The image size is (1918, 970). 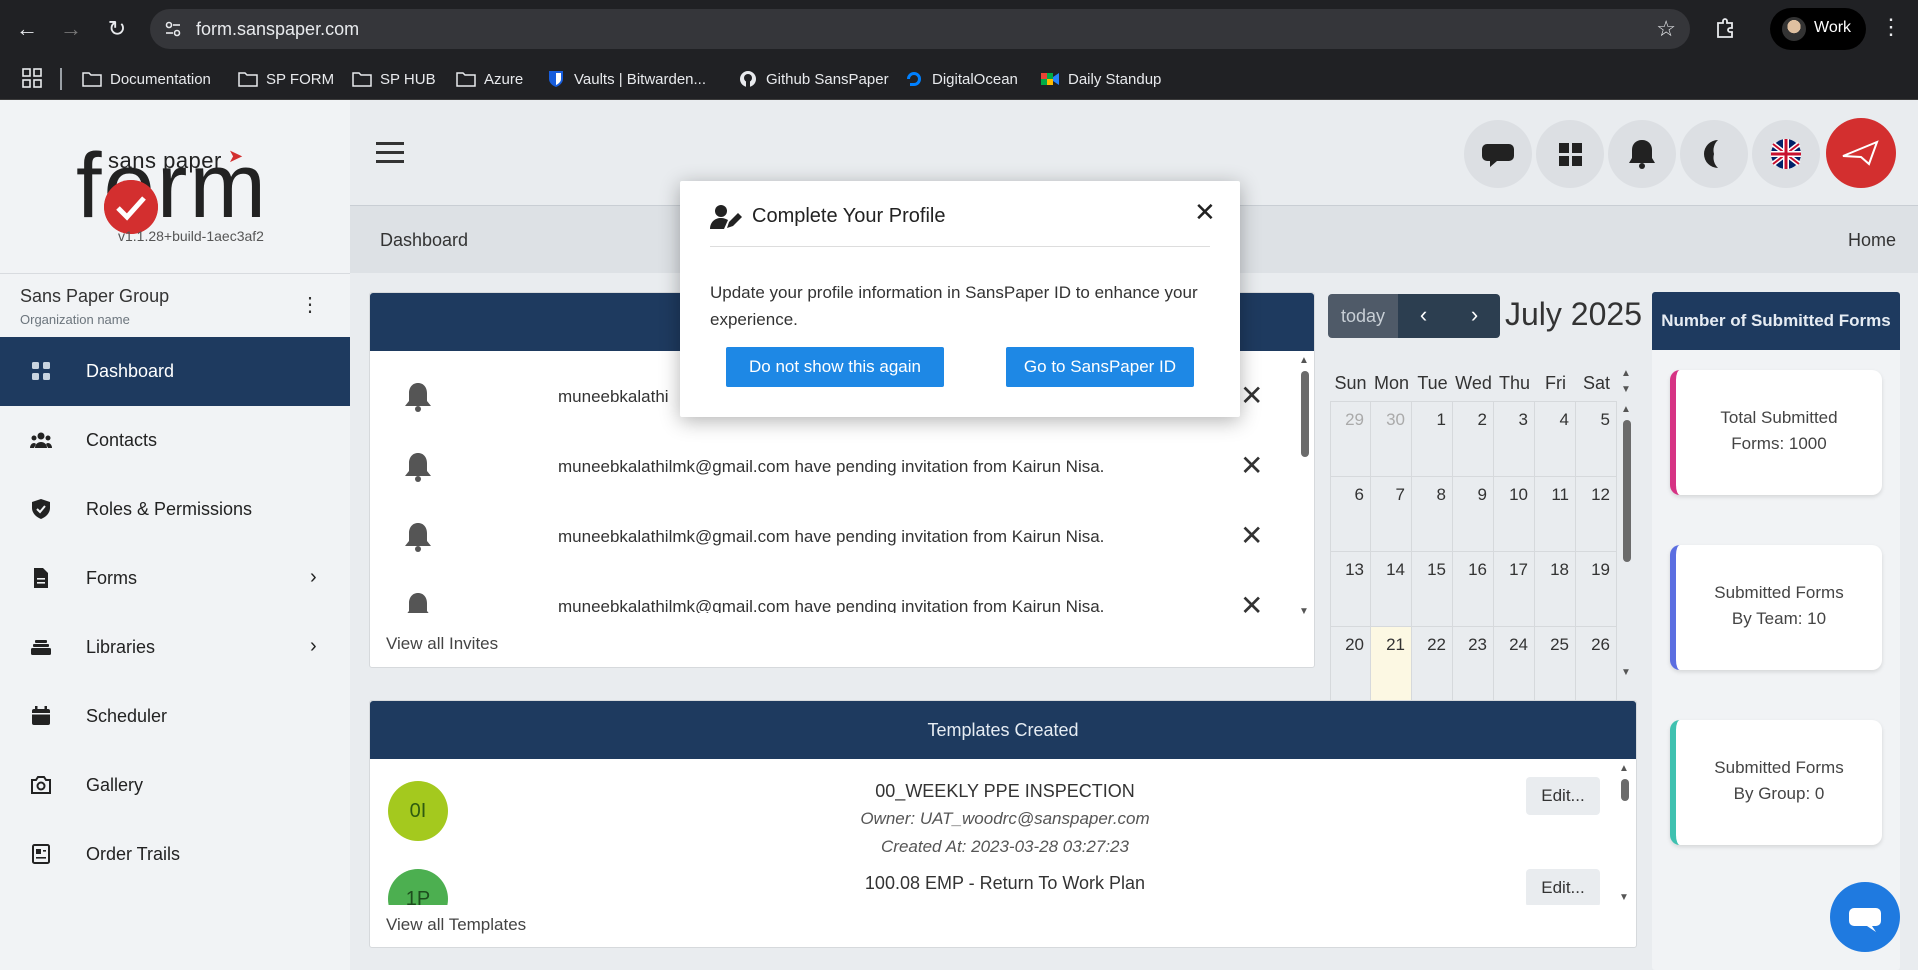 What do you see at coordinates (920, 29) in the screenshot?
I see `address-bar: form.sanspaper.com ☆` at bounding box center [920, 29].